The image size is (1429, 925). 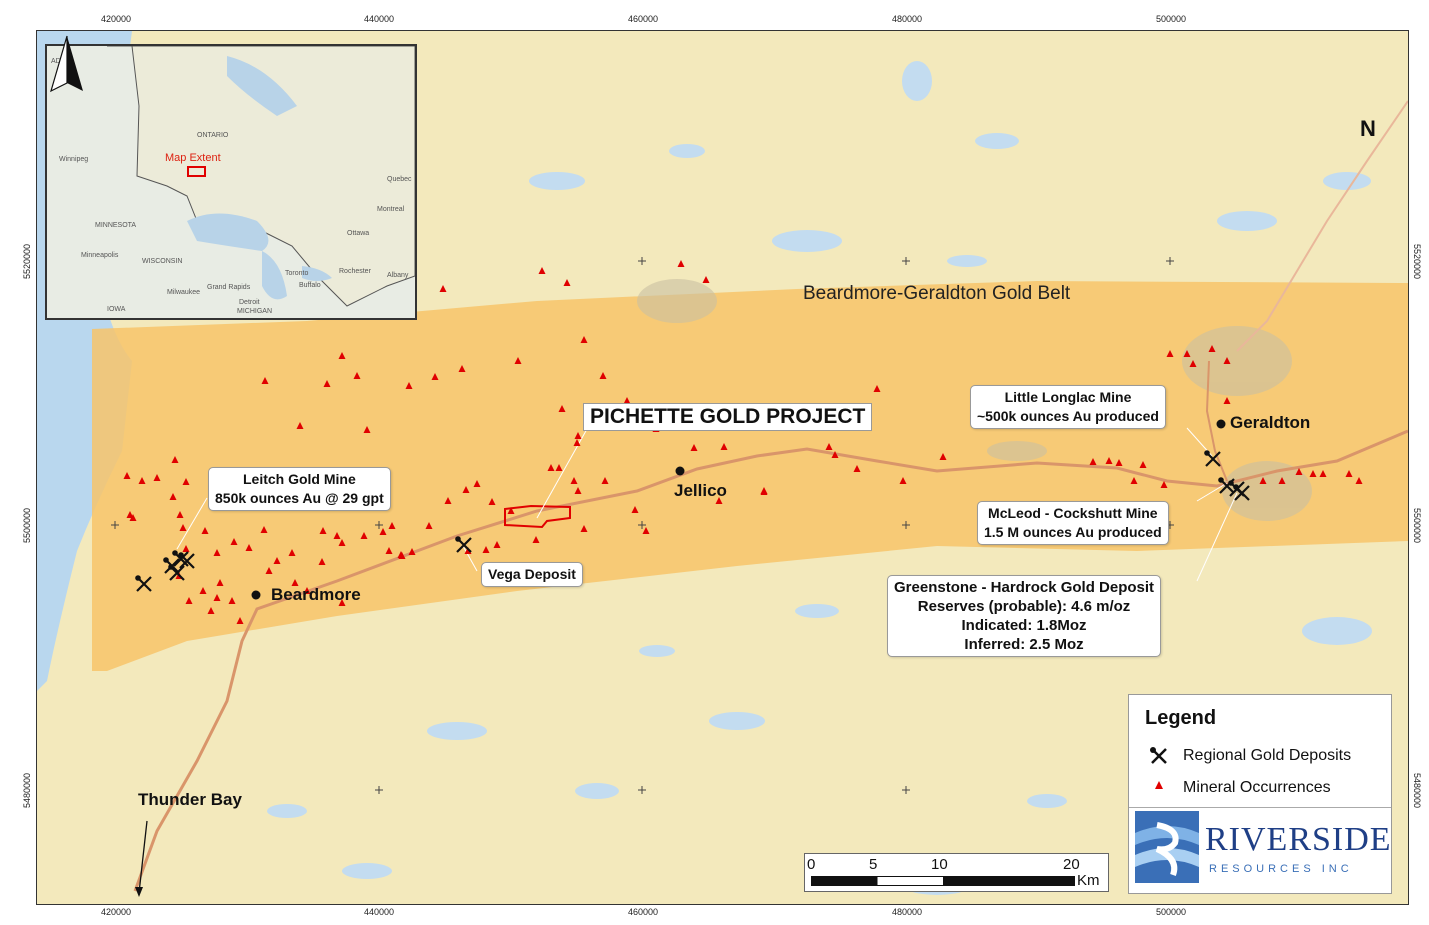 What do you see at coordinates (116, 912) in the screenshot?
I see `coord-bottom-1: 420000` at bounding box center [116, 912].